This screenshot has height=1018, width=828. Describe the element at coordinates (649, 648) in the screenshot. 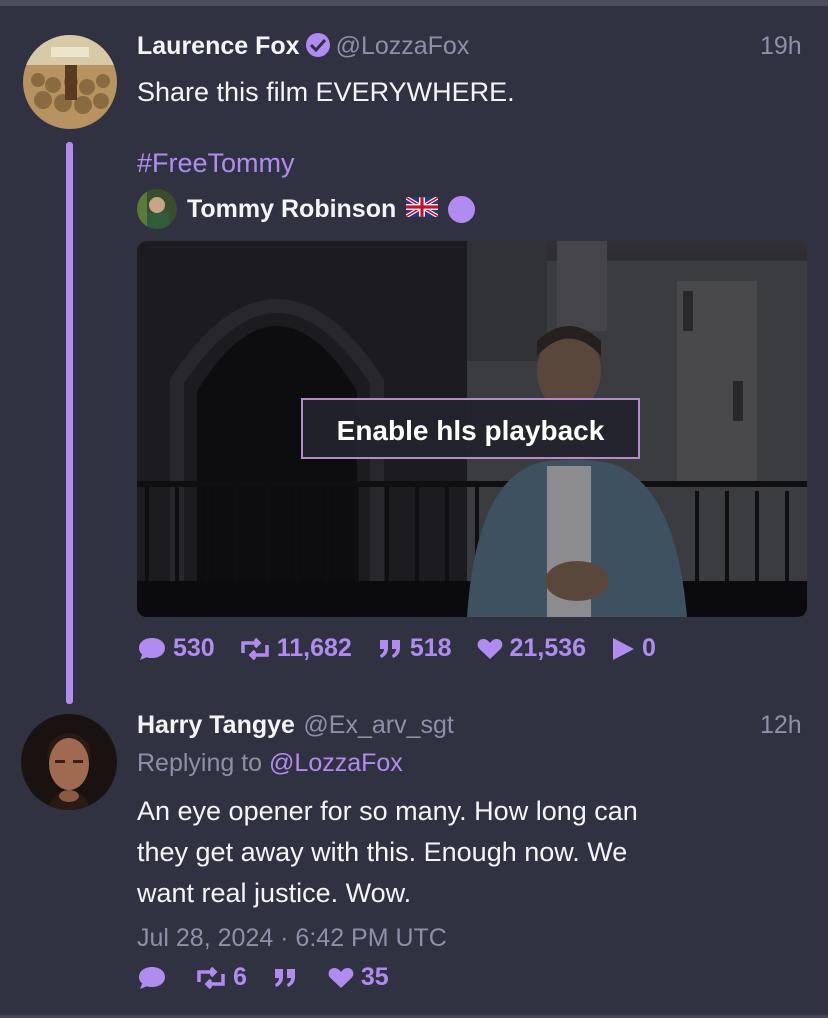

I see `play-count: 0` at that location.